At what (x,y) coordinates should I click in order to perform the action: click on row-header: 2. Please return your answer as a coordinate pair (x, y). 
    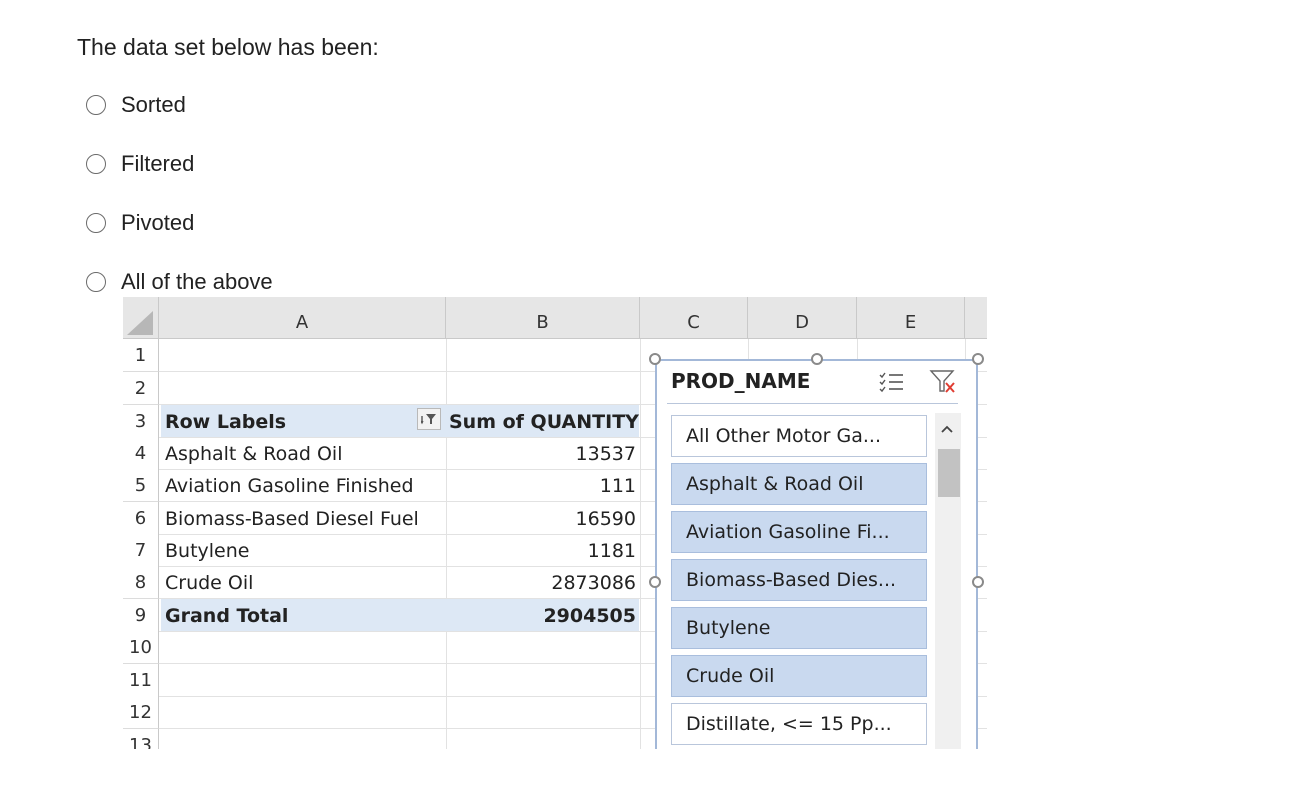
    Looking at the image, I should click on (141, 388).